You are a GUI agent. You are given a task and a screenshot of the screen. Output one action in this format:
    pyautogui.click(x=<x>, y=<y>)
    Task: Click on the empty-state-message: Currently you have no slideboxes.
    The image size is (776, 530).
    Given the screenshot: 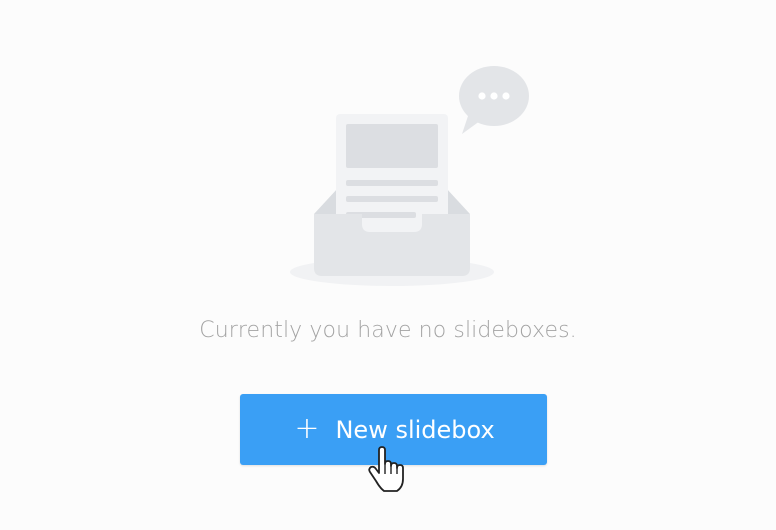 What is the action you would take?
    pyautogui.click(x=388, y=330)
    